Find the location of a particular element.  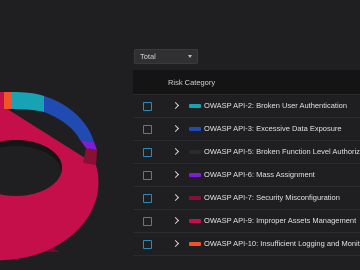

table-row: OWASP API-7: Security Misconfiguration is located at coordinates (246, 198).